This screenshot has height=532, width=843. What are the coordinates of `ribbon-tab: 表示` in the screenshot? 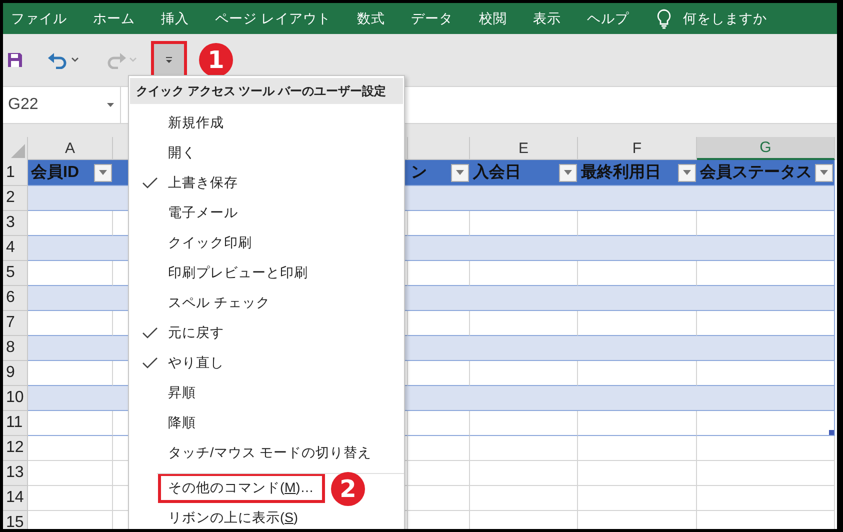 It's located at (546, 19).